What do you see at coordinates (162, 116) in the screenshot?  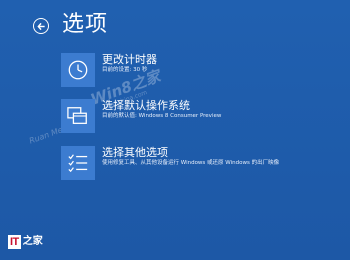 I see `option-description: 目前的默认值: Windows 8 Consumer Preview` at bounding box center [162, 116].